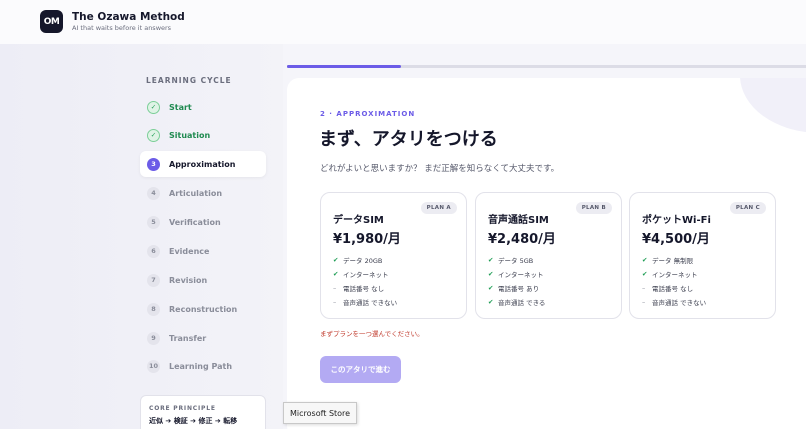  I want to click on step-label: Start, so click(180, 107).